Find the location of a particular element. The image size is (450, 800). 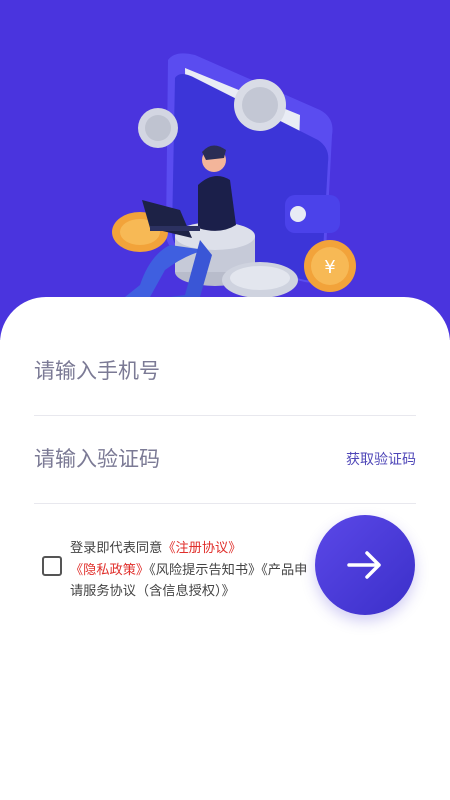

agreement-prefix: 登录即代表同意 is located at coordinates (116, 548).